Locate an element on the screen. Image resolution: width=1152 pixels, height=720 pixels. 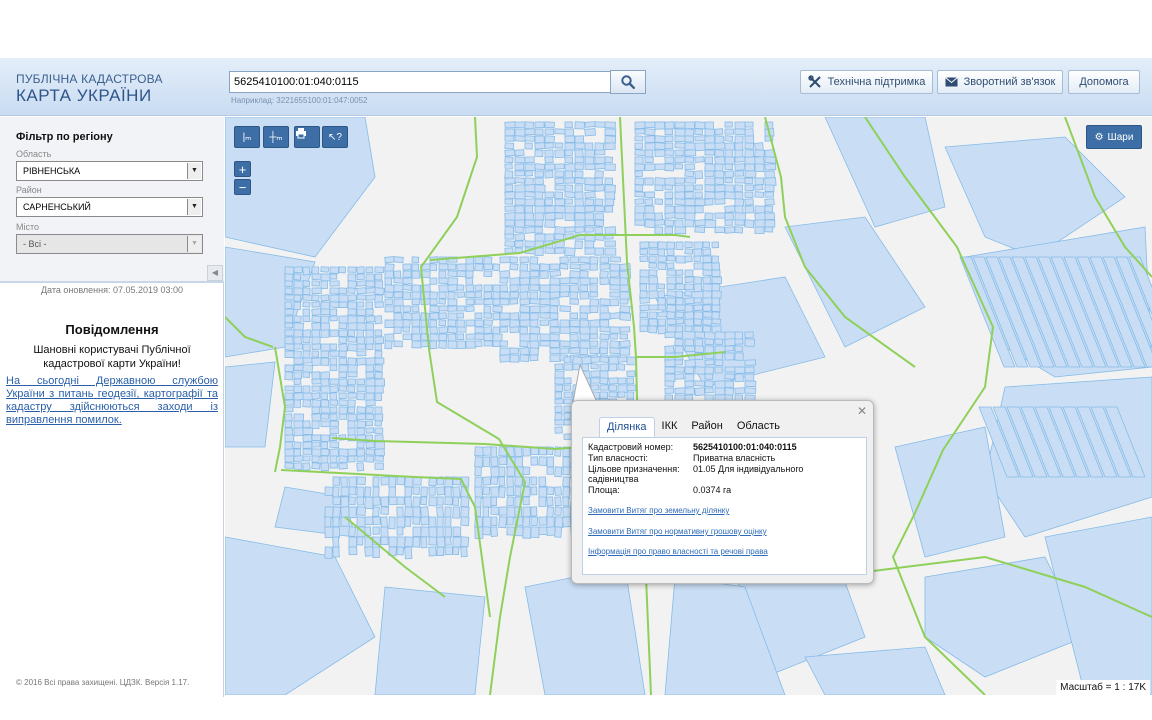
identify-button: ↖? is located at coordinates (335, 137).